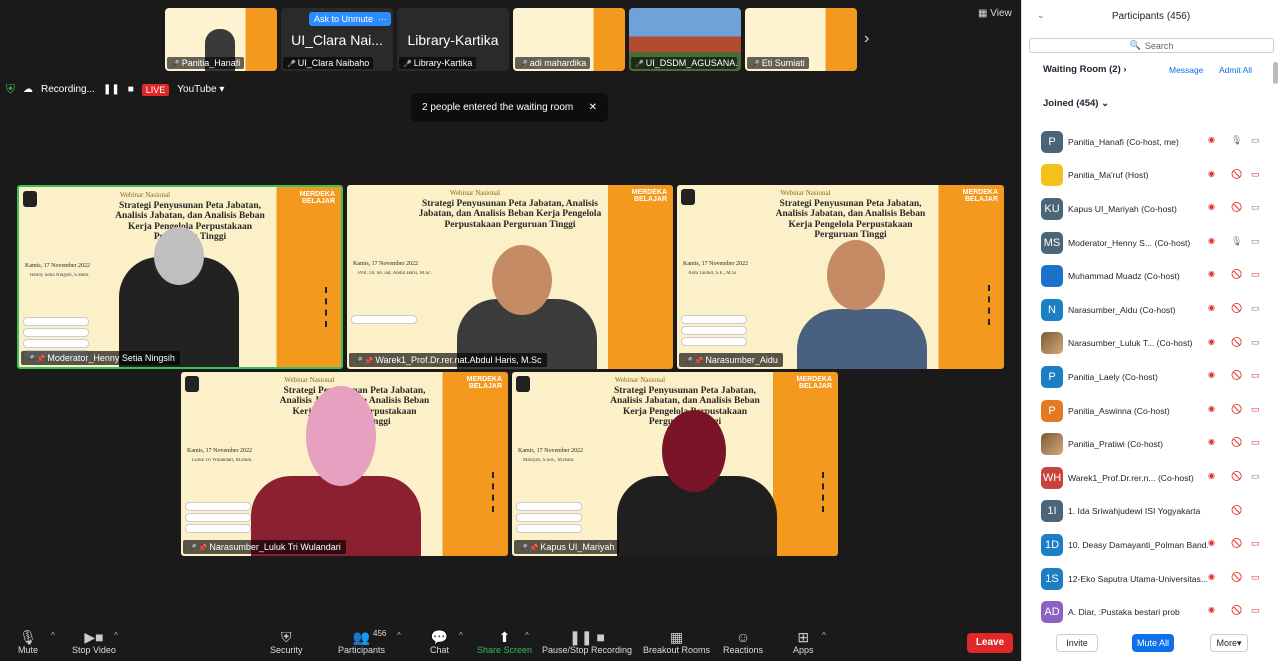 The width and height of the screenshot is (1280, 661). Describe the element at coordinates (28, 642) in the screenshot. I see `mute-button: 🎙 Mute` at that location.